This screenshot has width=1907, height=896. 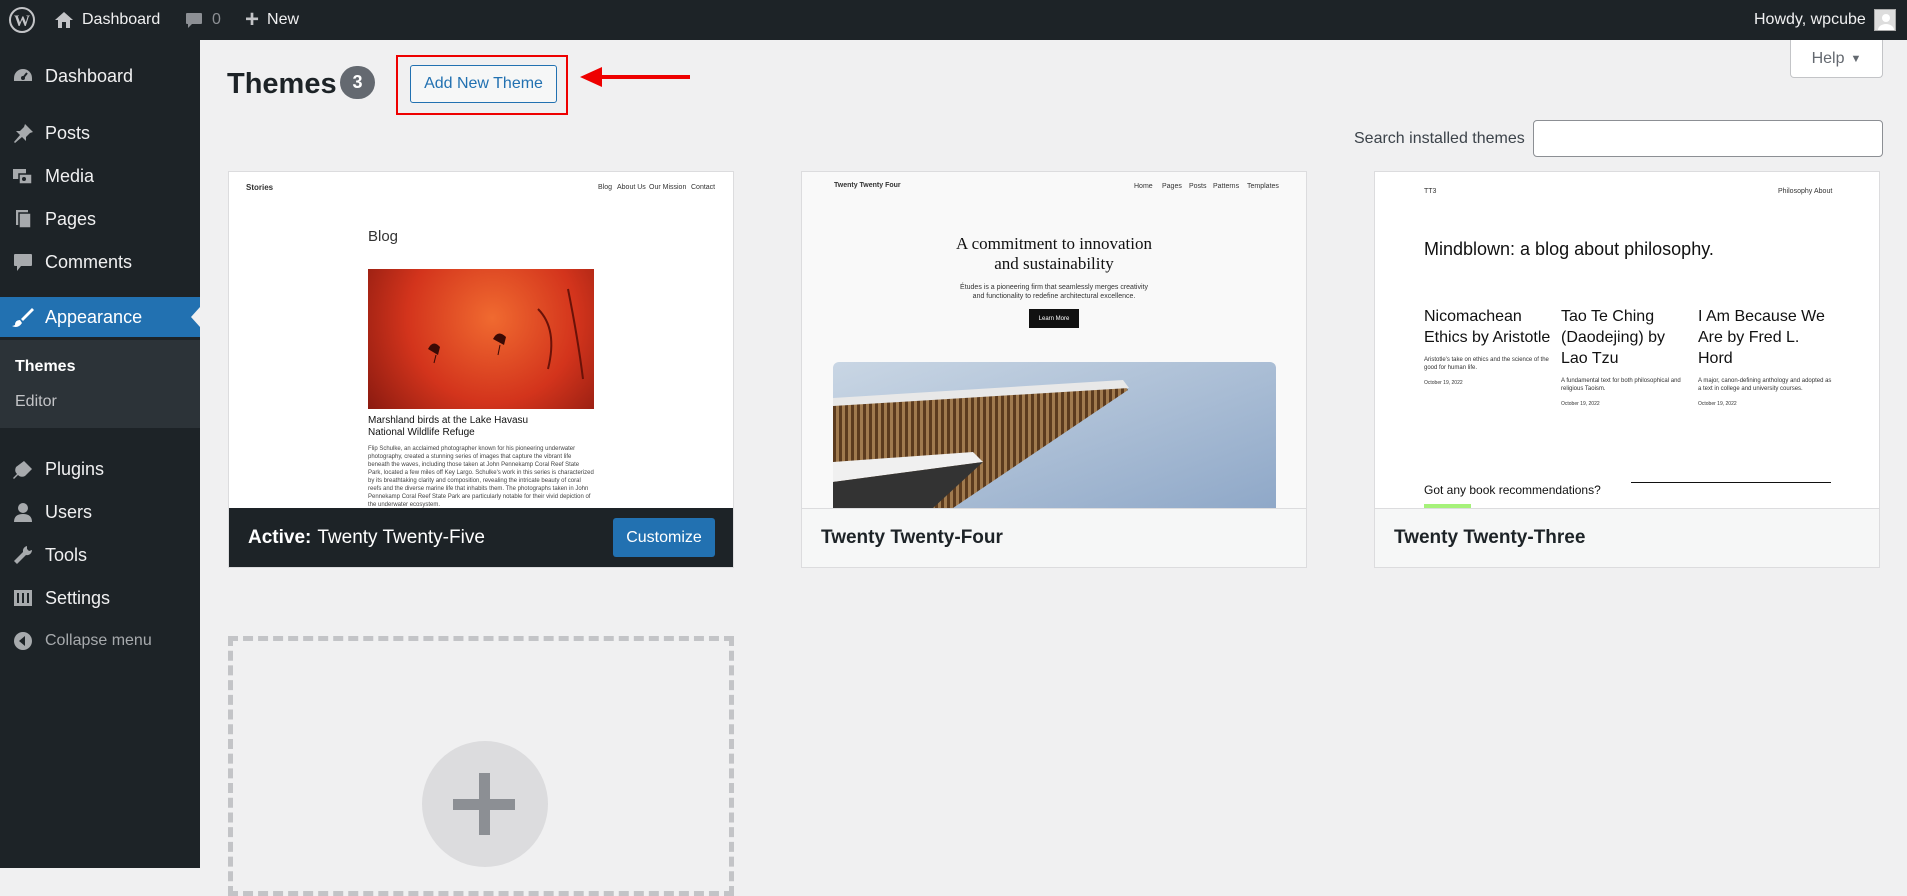 I want to click on preview-heading-line: and sustainability, so click(x=1054, y=263).